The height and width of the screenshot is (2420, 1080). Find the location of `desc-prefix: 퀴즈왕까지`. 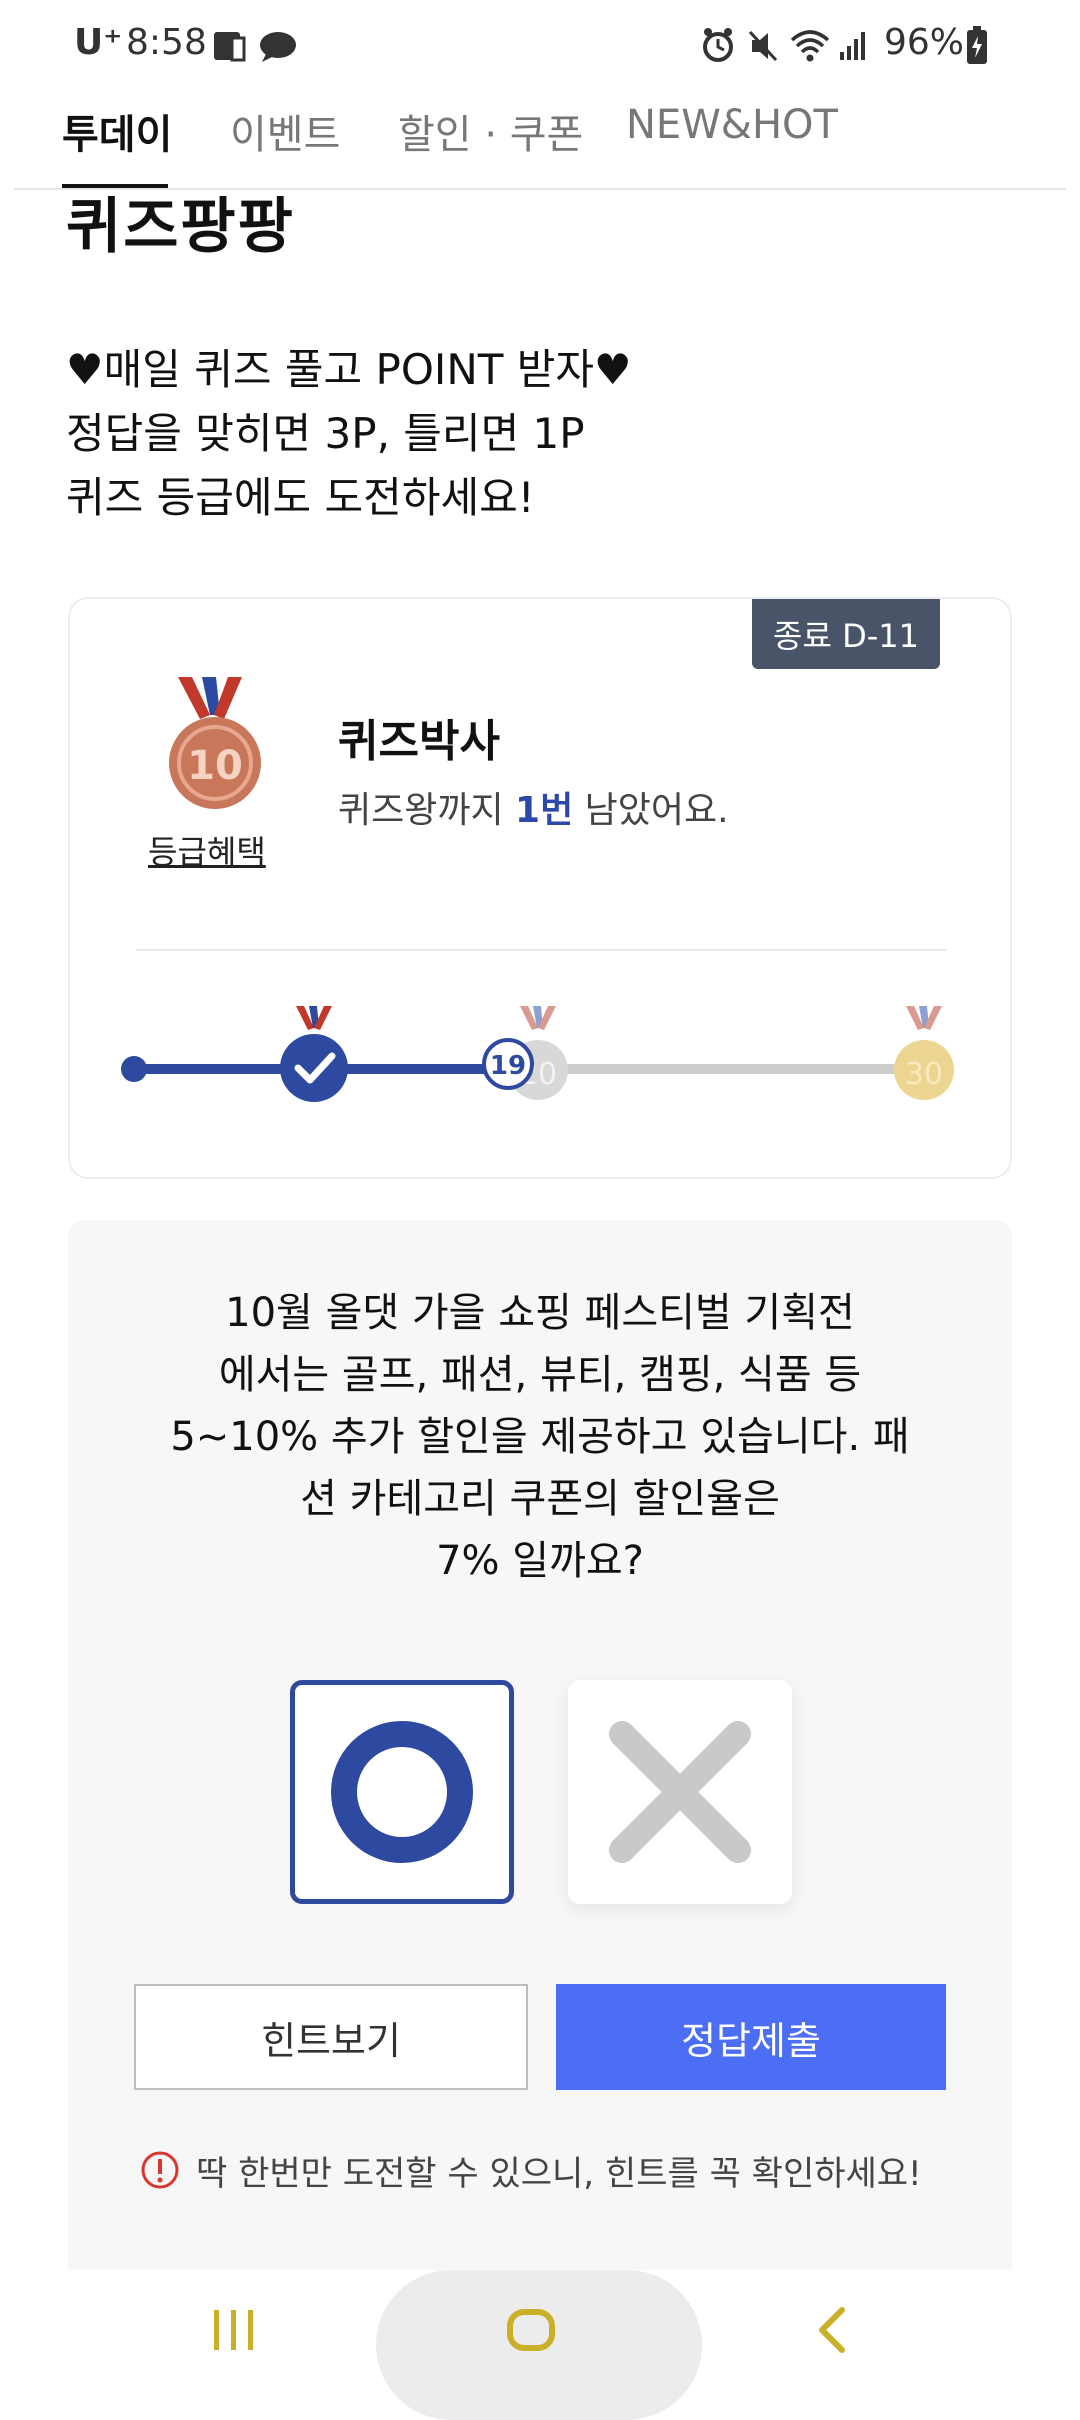

desc-prefix: 퀴즈왕까지 is located at coordinates (427, 810).